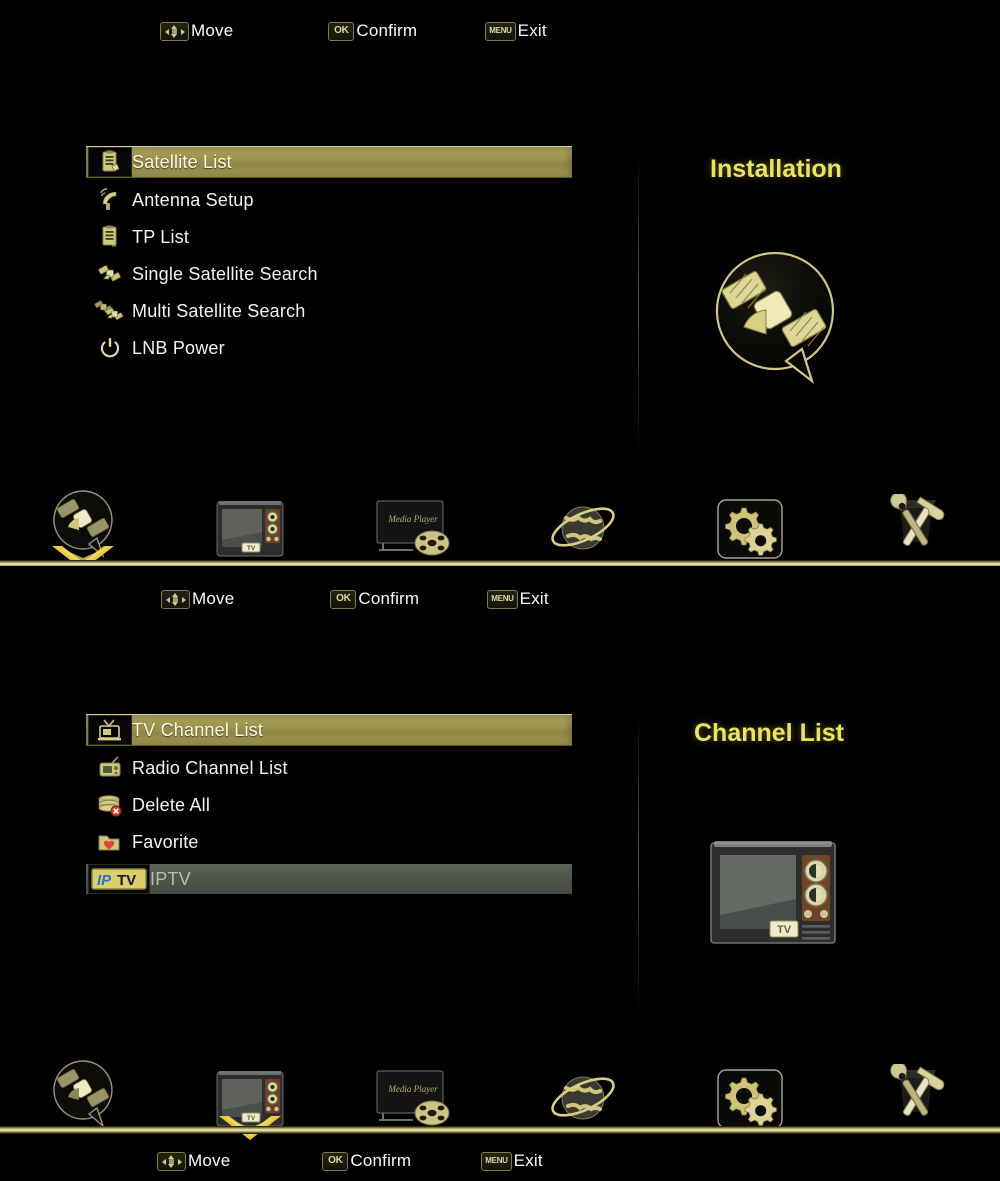  I want to click on tp-list-icon: w, so click(110, 237).